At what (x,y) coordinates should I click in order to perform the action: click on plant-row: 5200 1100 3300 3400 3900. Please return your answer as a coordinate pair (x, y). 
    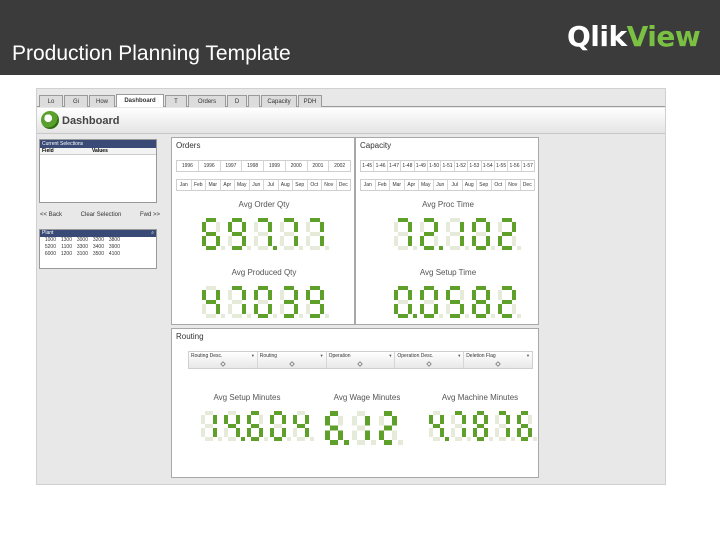
    Looking at the image, I should click on (98, 247).